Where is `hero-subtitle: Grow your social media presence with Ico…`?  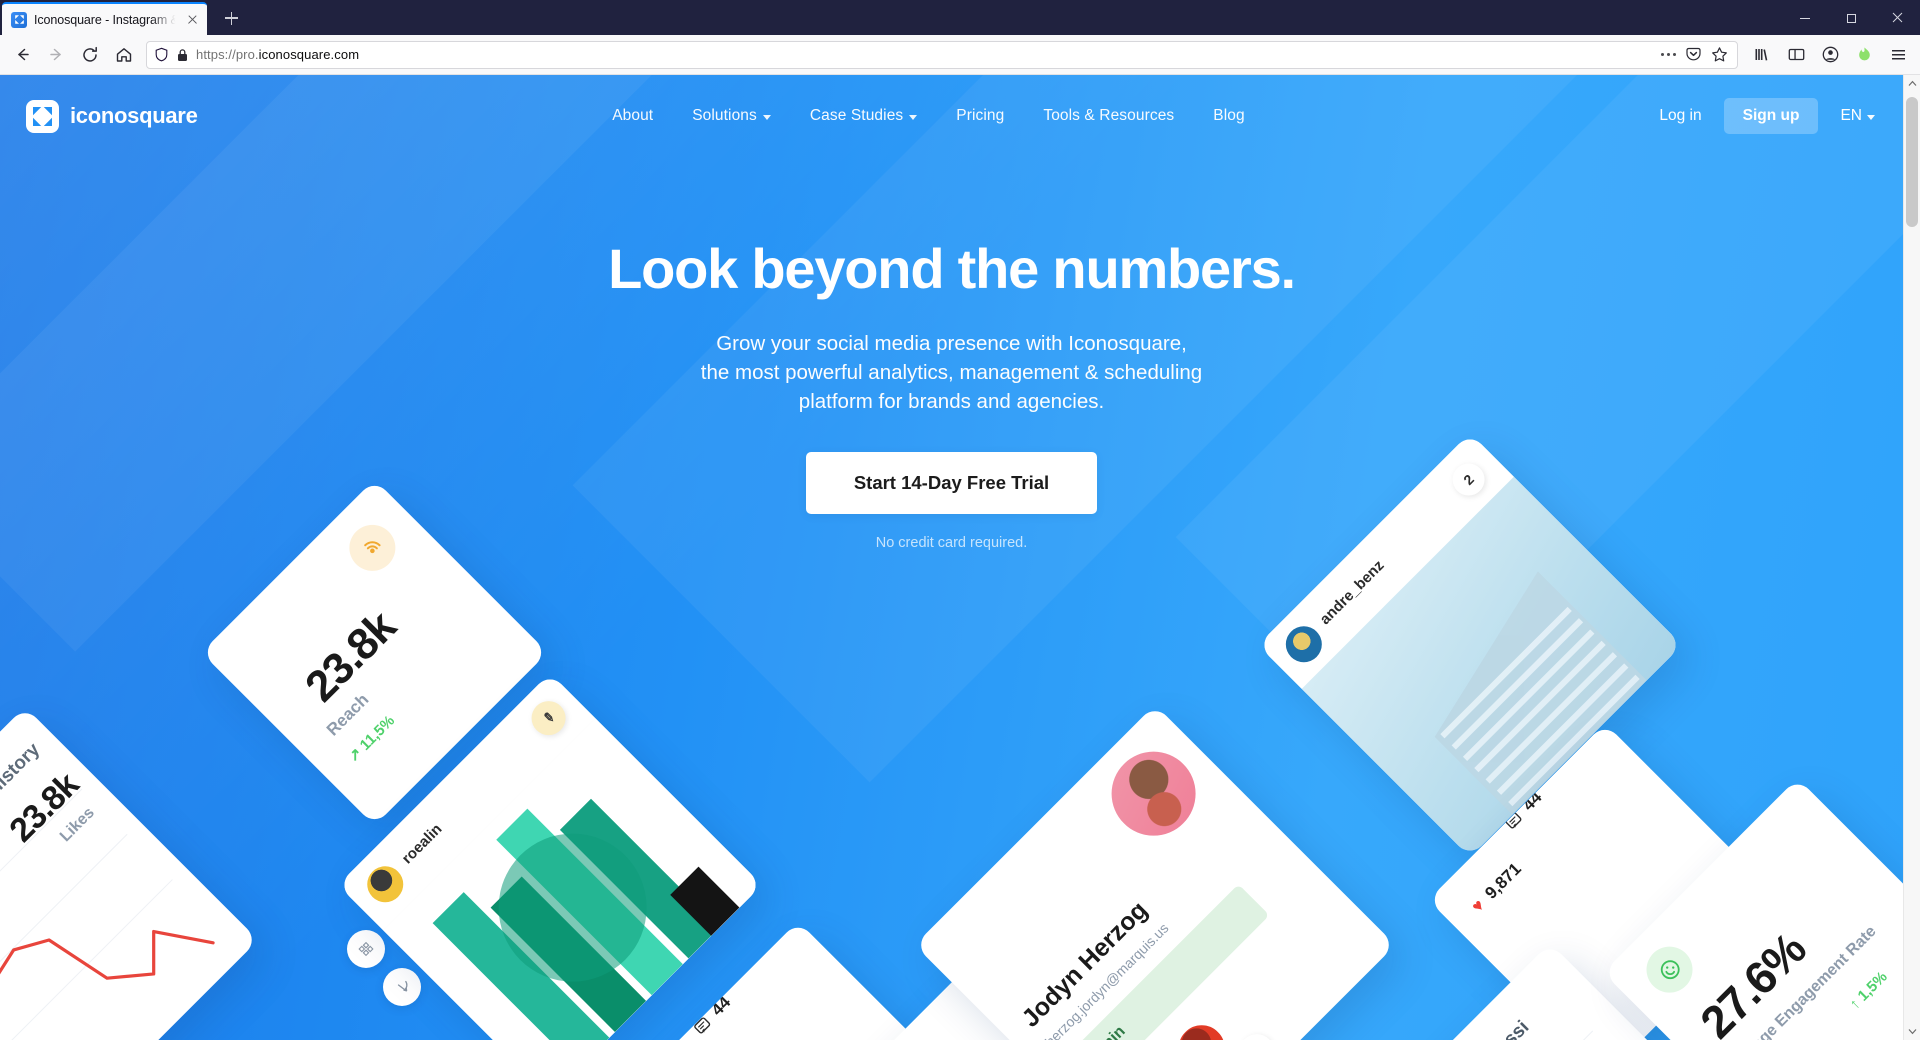 hero-subtitle: Grow your social media presence with Ico… is located at coordinates (951, 372).